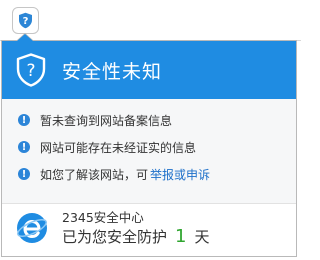 This screenshot has width=320, height=260. Describe the element at coordinates (202, 237) in the screenshot. I see `protect-suffix: 天` at that location.